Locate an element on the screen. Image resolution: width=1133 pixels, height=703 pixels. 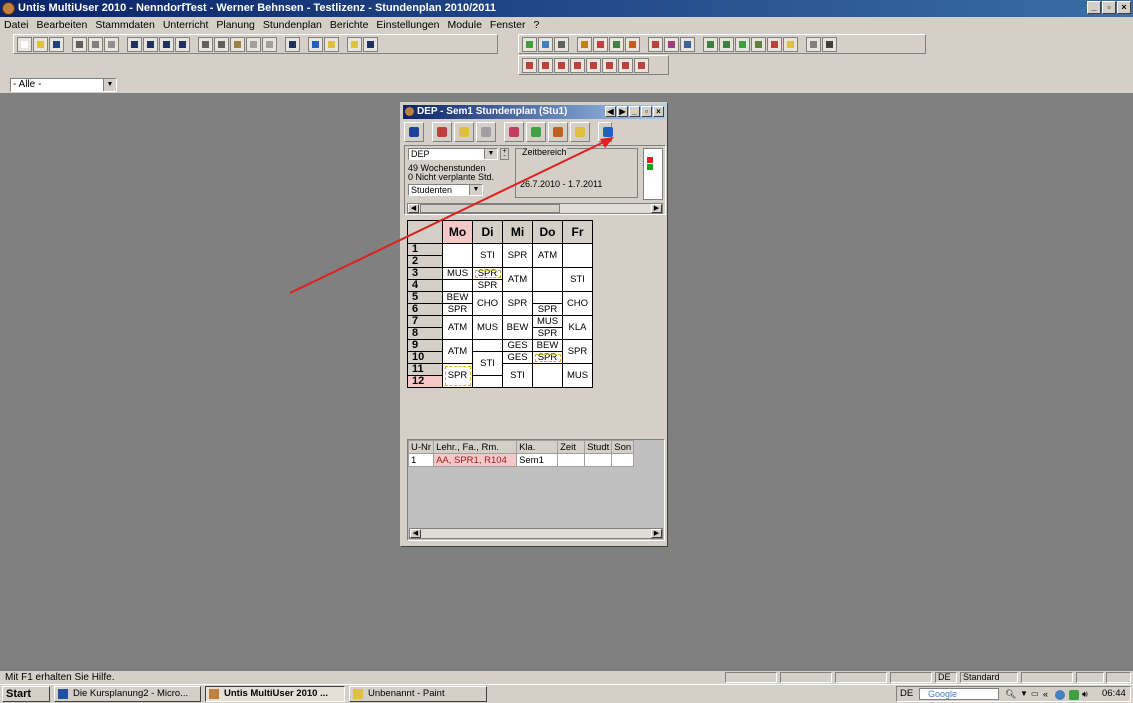
clock: 06:44 is located at coordinates (1114, 694).